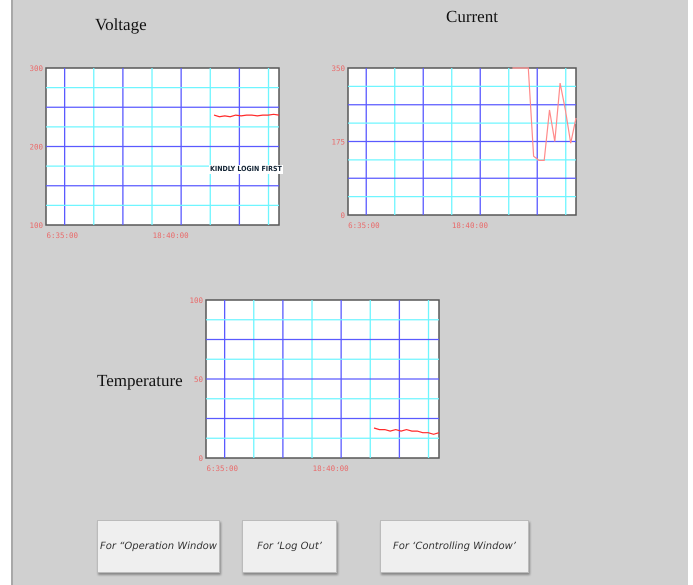 This screenshot has height=585, width=693. Describe the element at coordinates (472, 16) in the screenshot. I see `chart-title: Current` at that location.